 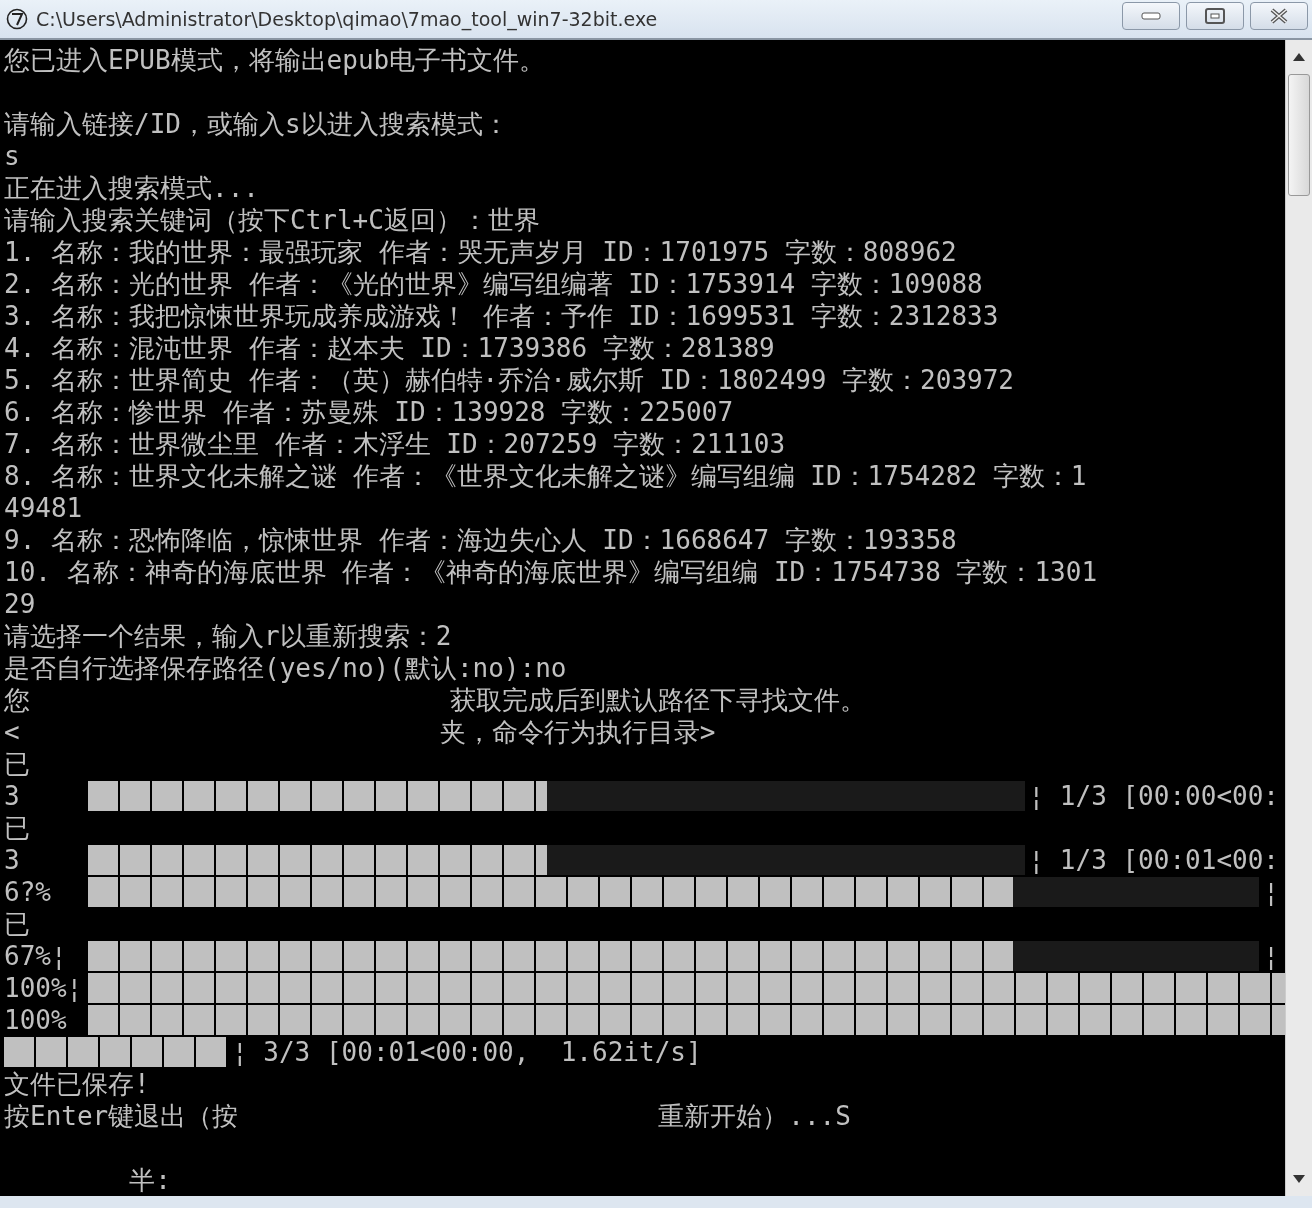 What do you see at coordinates (480, 540) in the screenshot?
I see `console-text: 9. 名称：恐怖降临，惊悚世界 作者：海边失心人 ID：1668647 字数：193358` at bounding box center [480, 540].